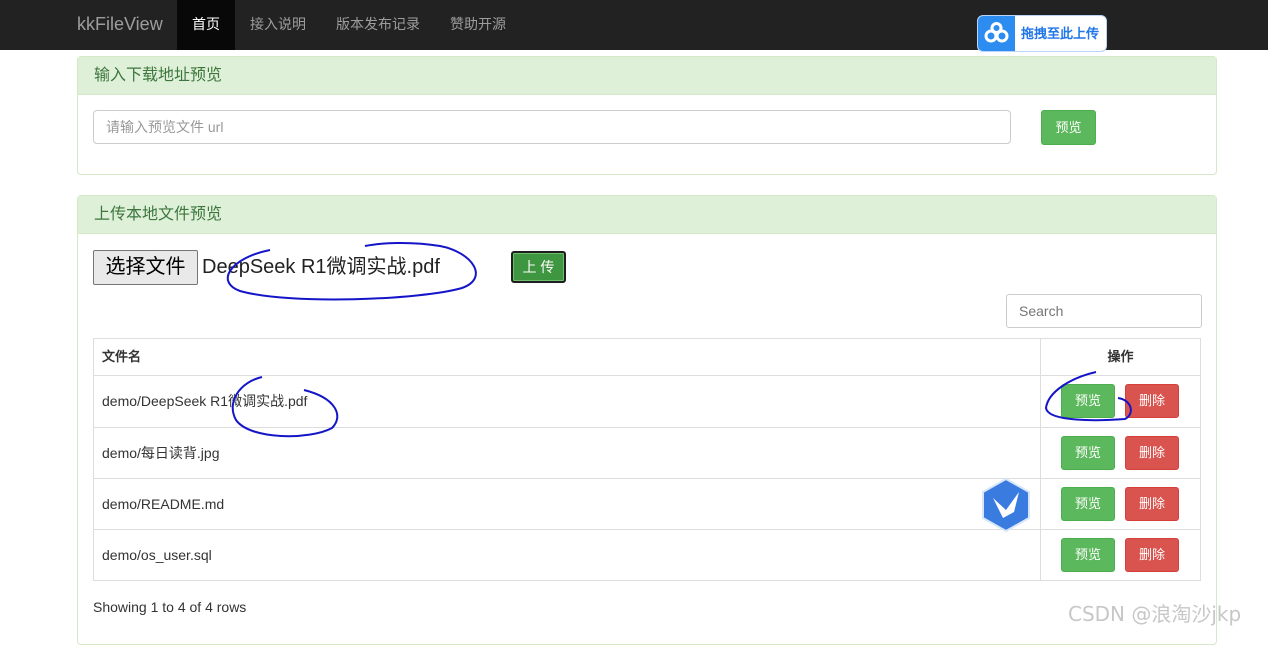  Describe the element at coordinates (647, 215) in the screenshot. I see `upload-panel-heading: 上传本地文件预览` at that location.